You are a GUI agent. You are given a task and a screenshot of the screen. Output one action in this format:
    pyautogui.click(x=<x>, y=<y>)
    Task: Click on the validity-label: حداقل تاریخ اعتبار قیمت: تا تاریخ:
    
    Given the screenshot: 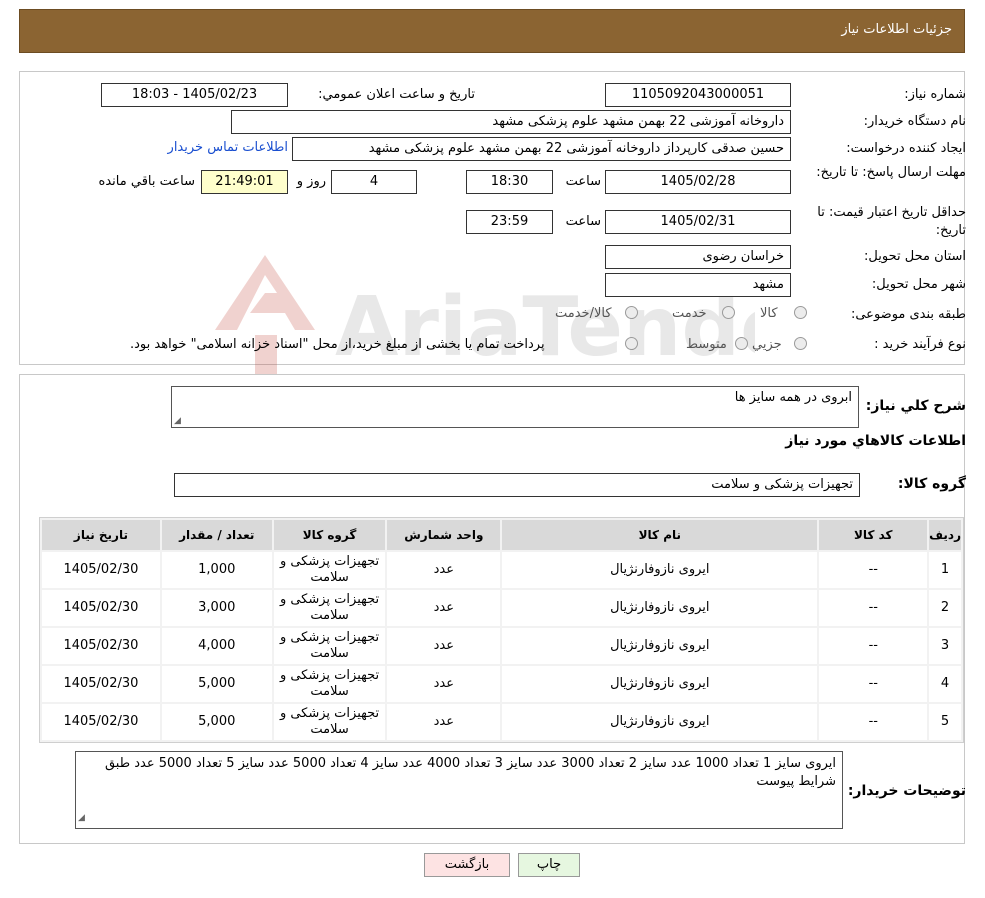 What is the action you would take?
    pyautogui.click(x=891, y=221)
    